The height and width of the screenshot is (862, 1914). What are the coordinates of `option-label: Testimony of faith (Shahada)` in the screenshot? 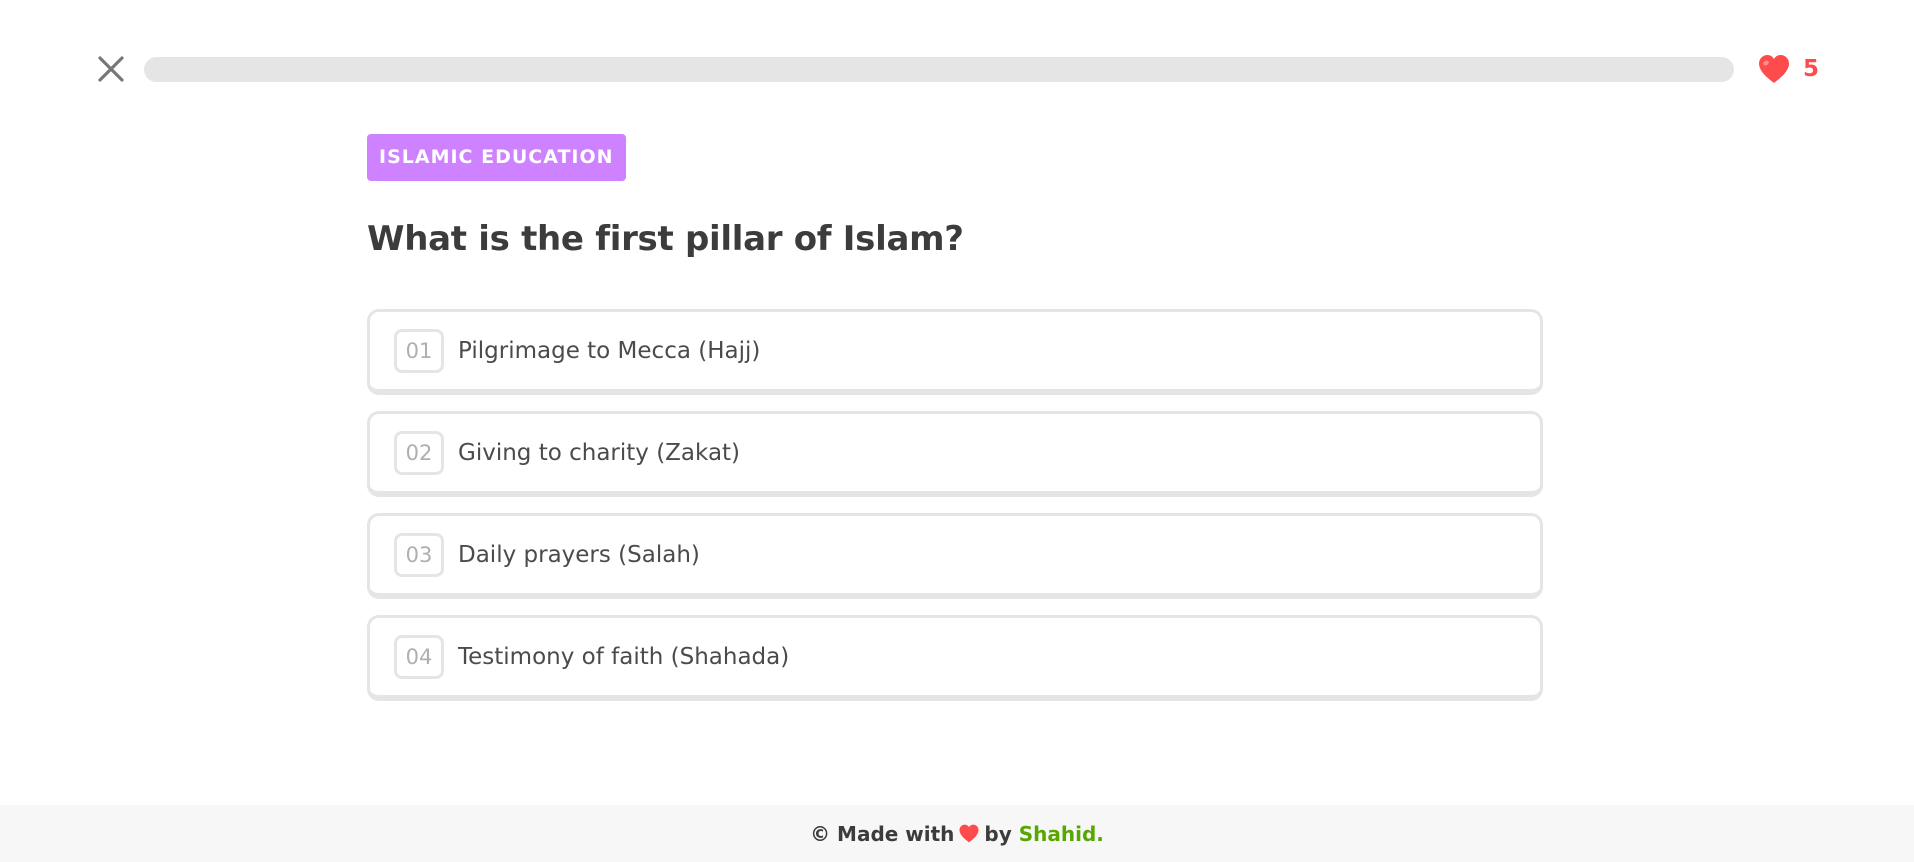 It's located at (624, 656).